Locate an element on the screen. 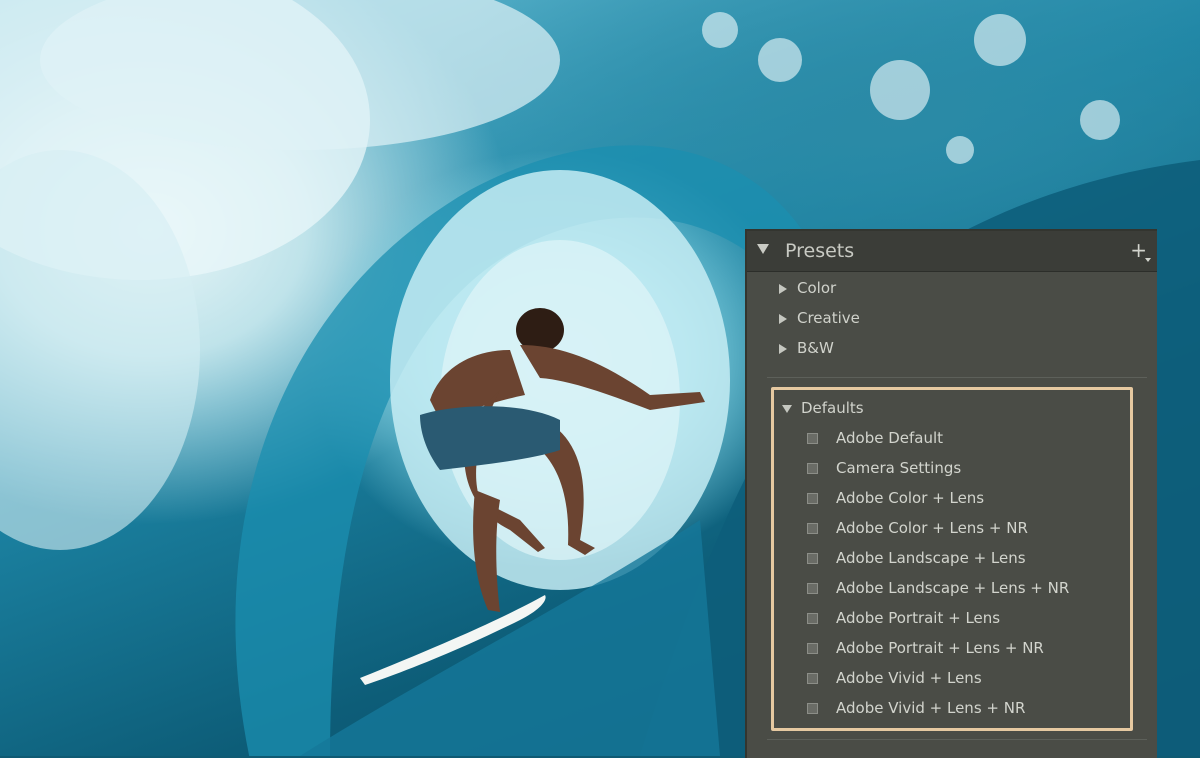  preset-item-label: Adobe Landscape + Lens is located at coordinates (931, 558).